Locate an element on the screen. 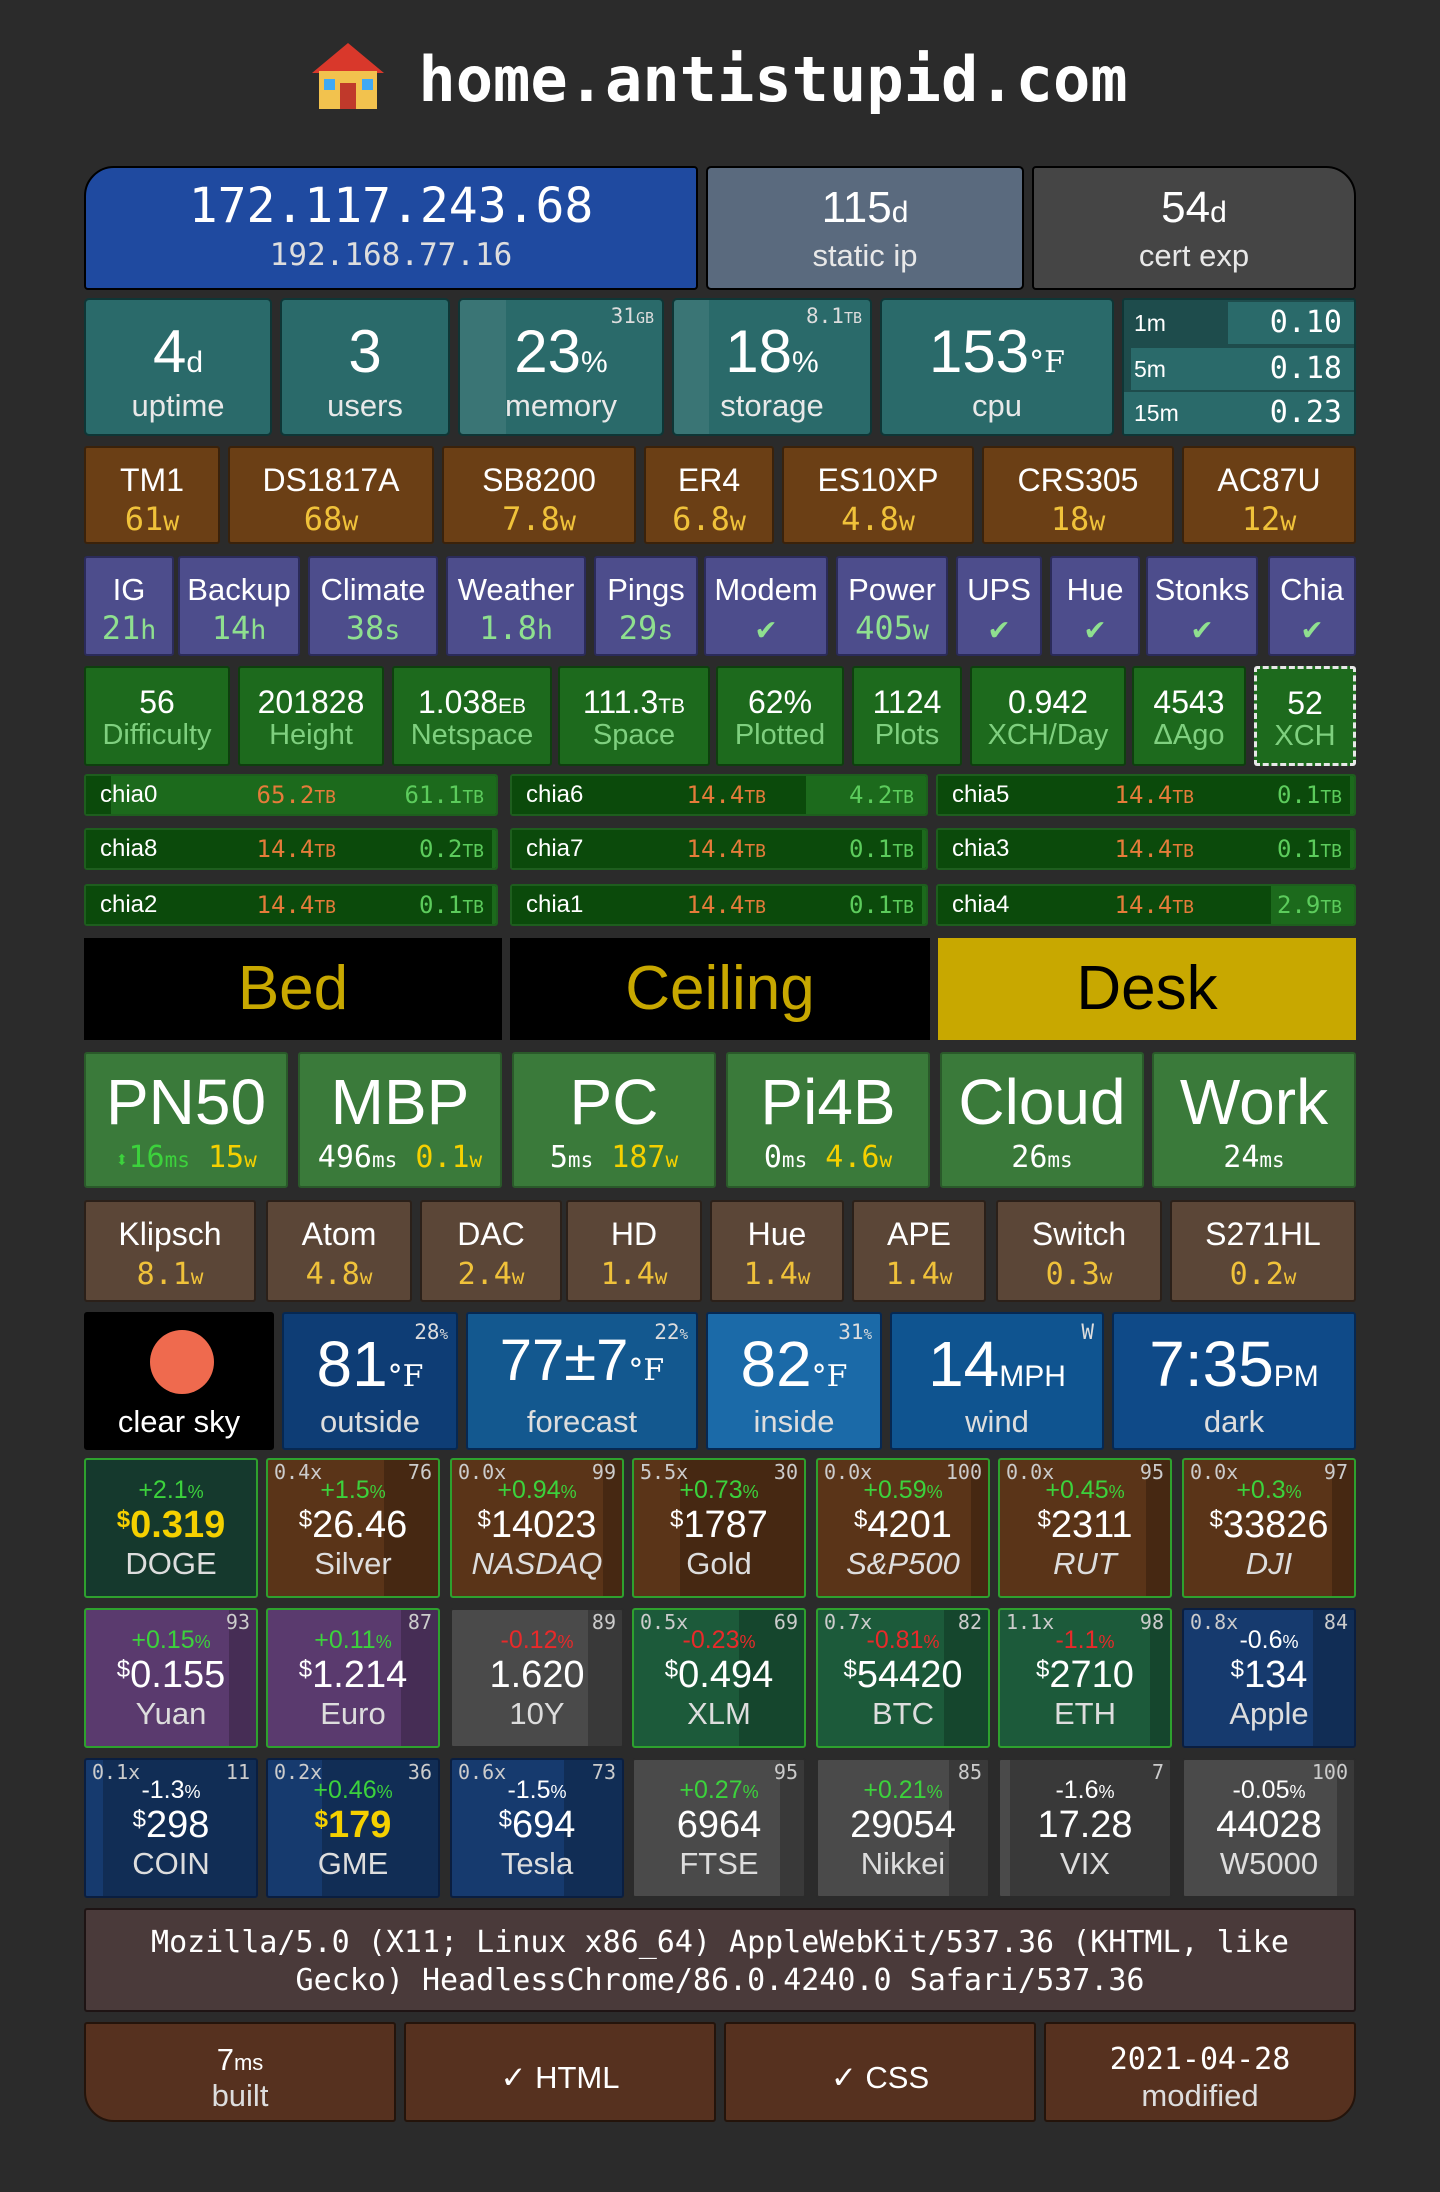 The image size is (1440, 2192). plug-s271hl: S271HL 0.2w is located at coordinates (1263, 1251).